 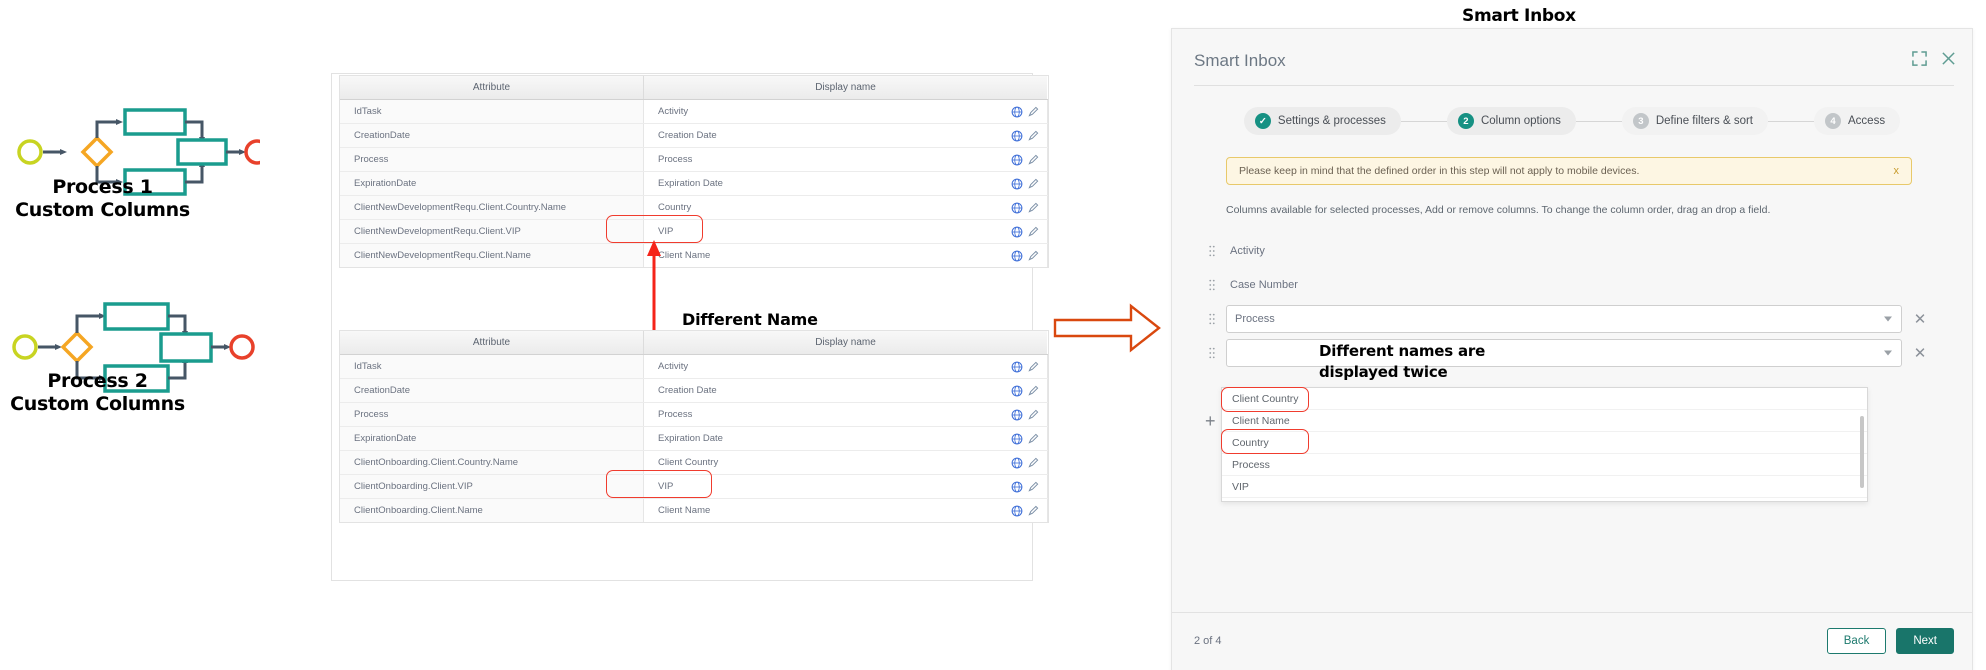 I want to click on table-row: ClientOnboarding.Client.VIP VIP, so click(x=694, y=486).